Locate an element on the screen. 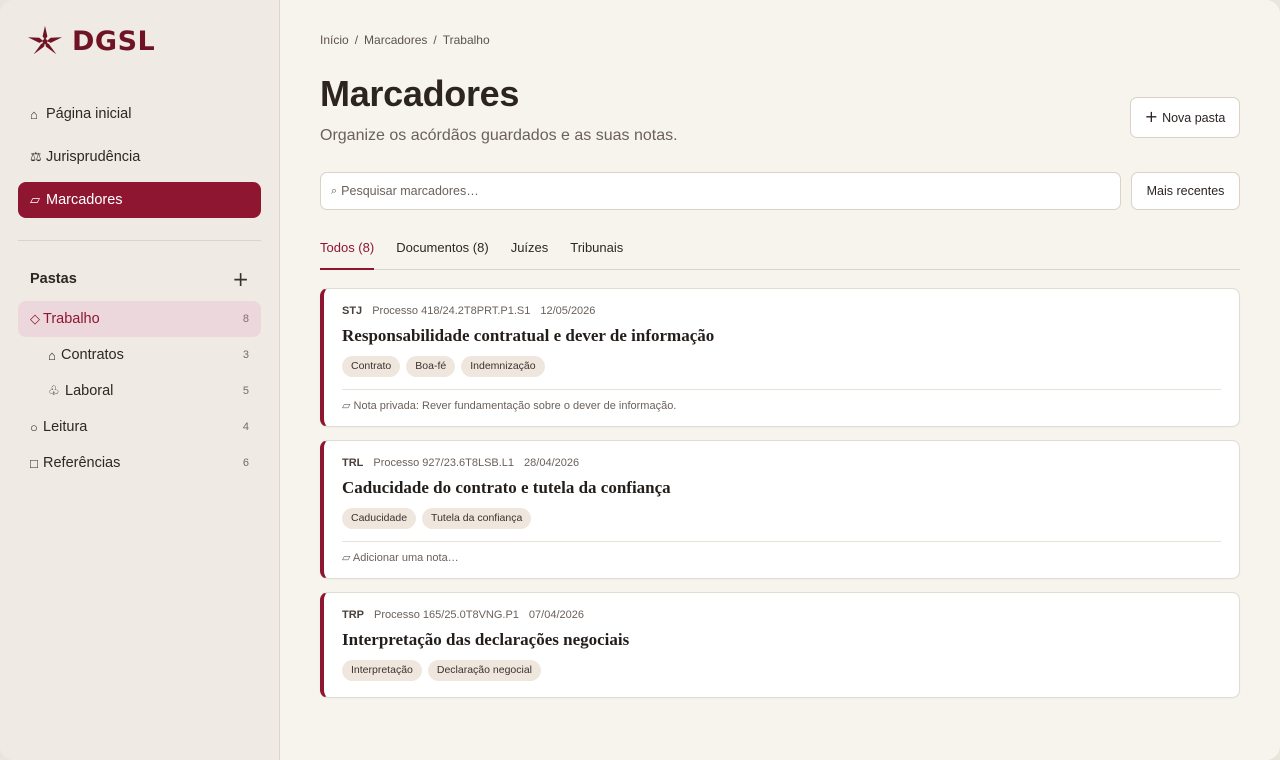 This screenshot has width=1280, height=760. folder-item-referencias: □ Referências 6 is located at coordinates (139, 463).